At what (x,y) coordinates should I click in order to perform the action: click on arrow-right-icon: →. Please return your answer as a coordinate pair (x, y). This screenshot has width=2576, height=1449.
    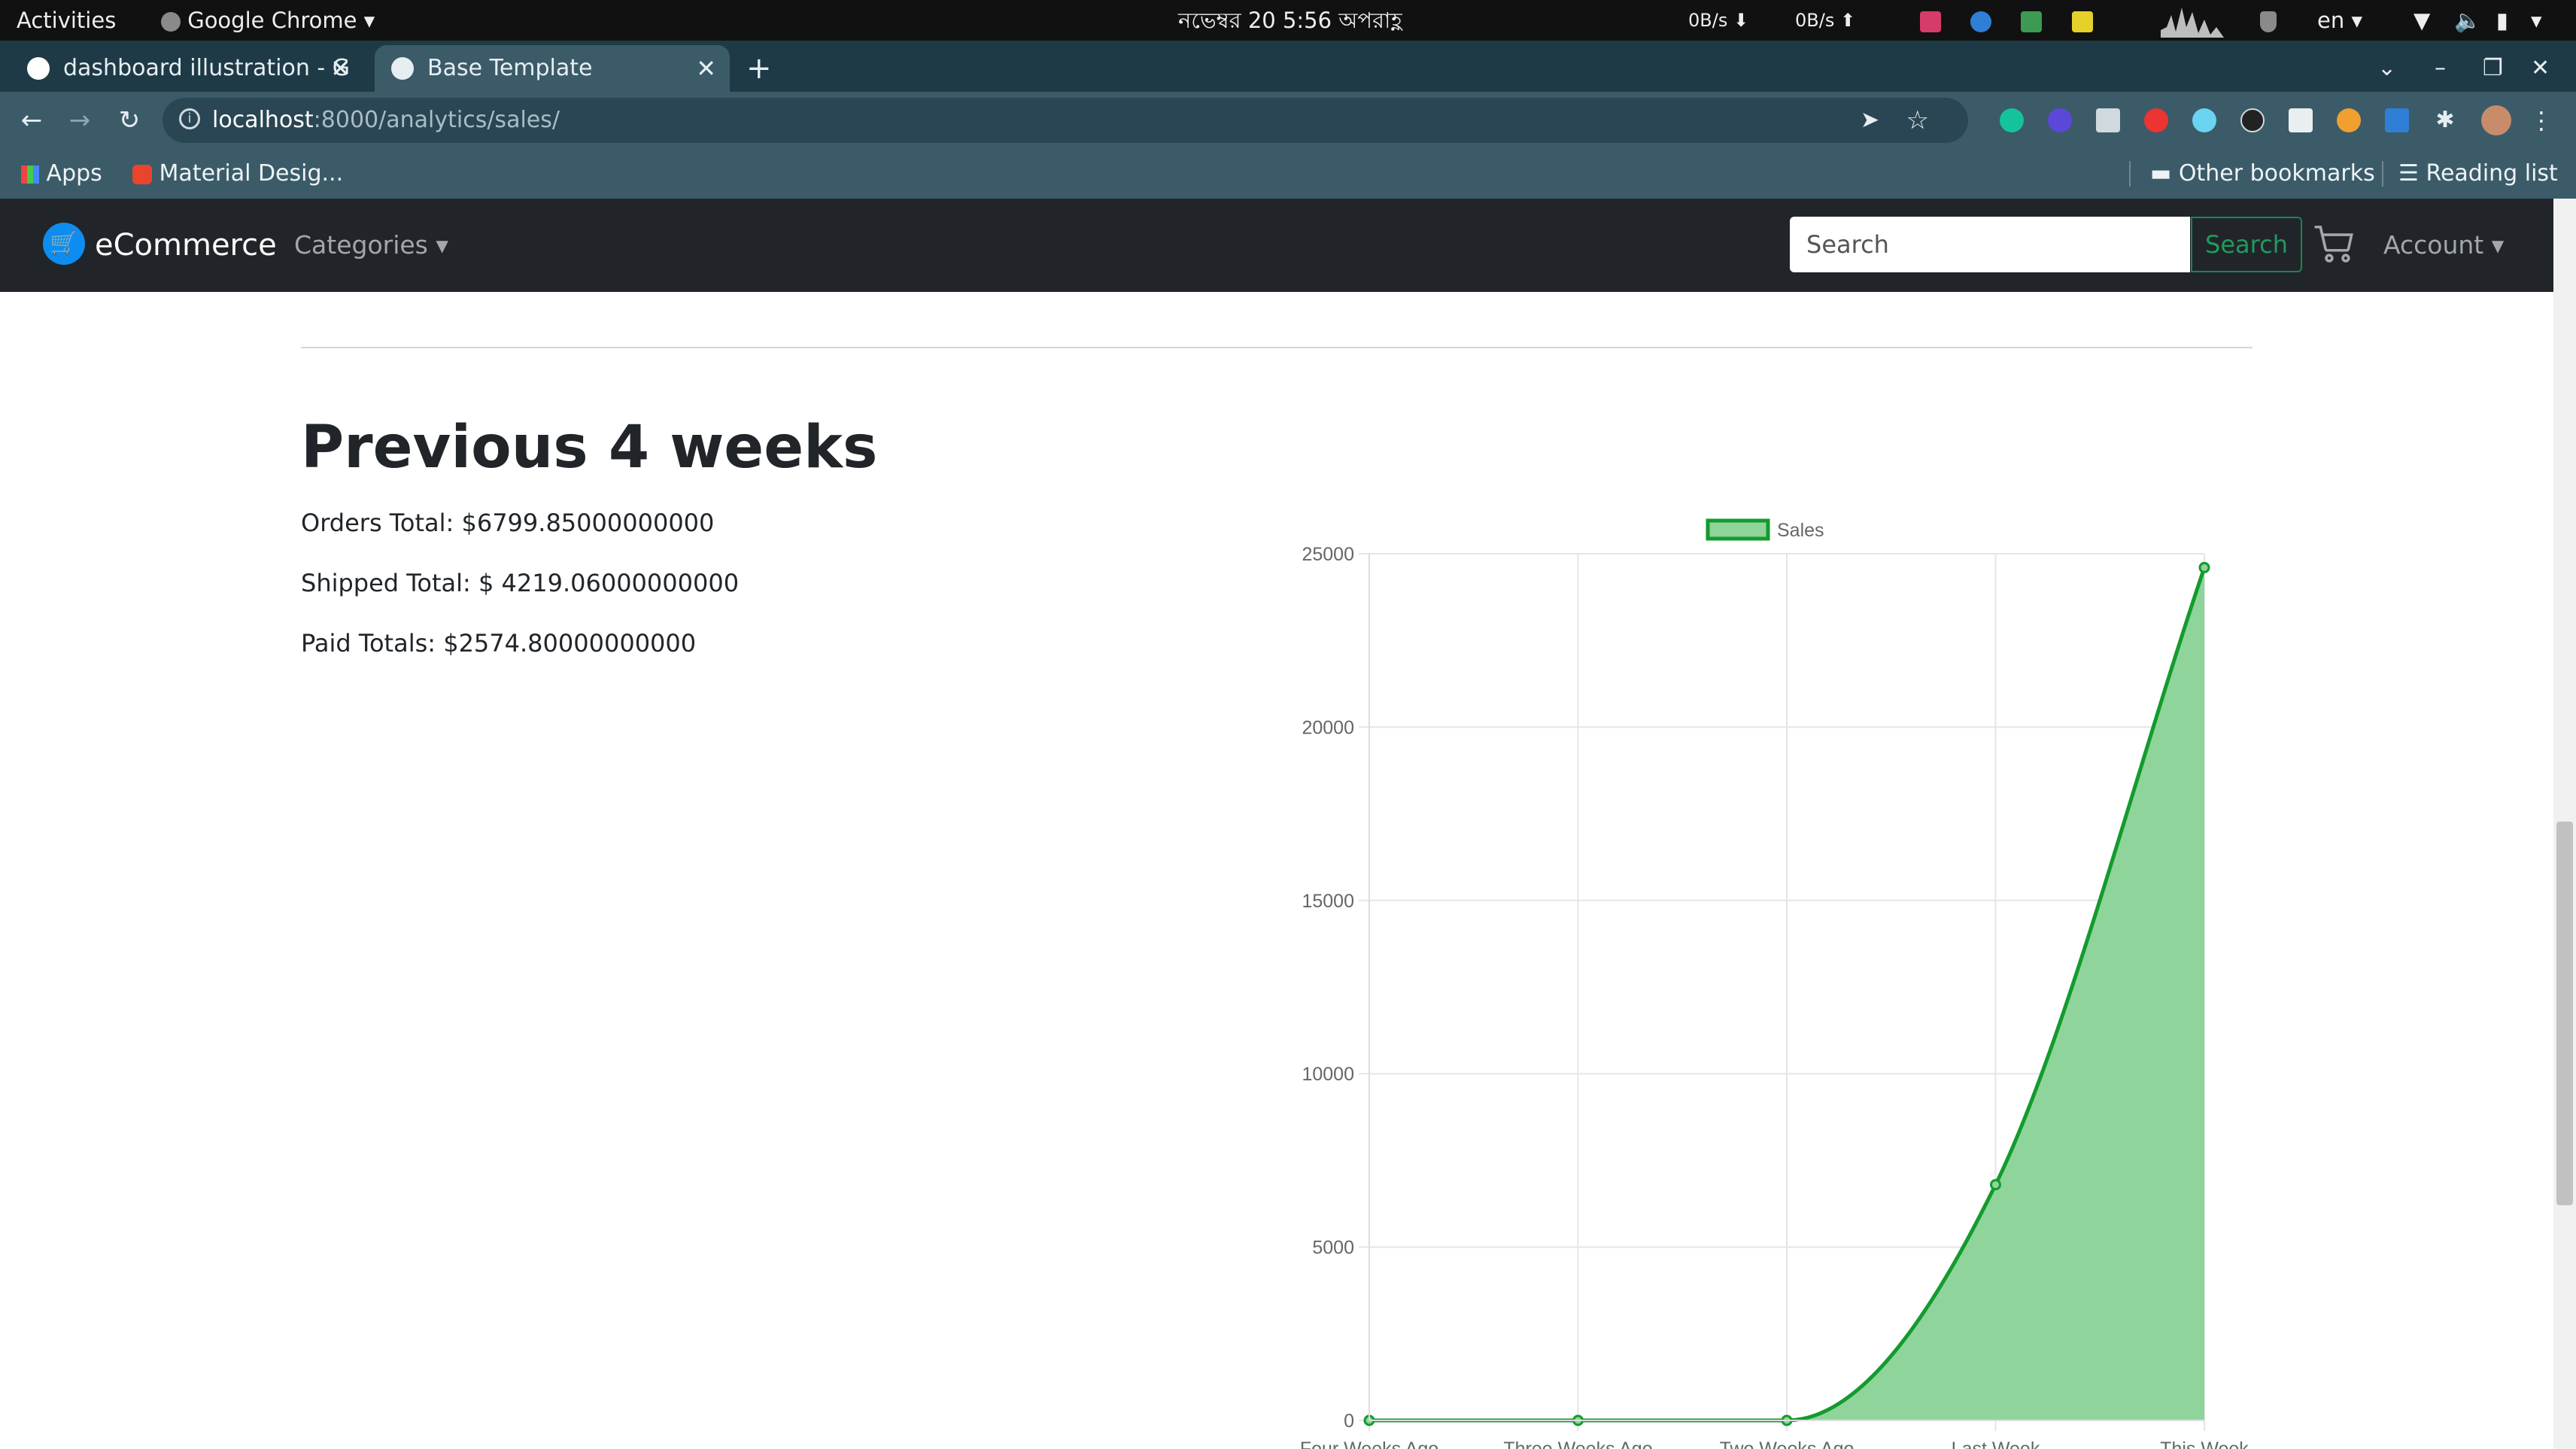
    Looking at the image, I should click on (80, 120).